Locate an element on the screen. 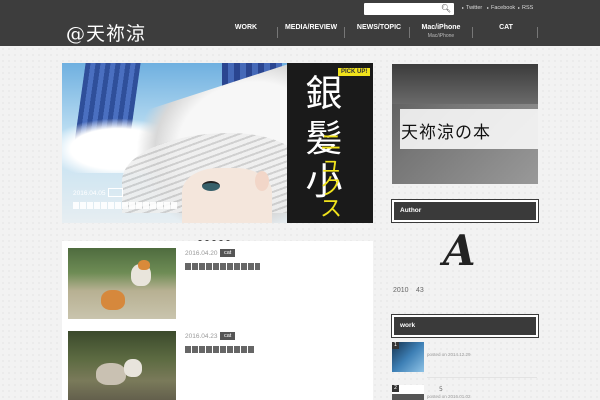 The width and height of the screenshot is (600, 400). nav-label: WORK is located at coordinates (246, 27).